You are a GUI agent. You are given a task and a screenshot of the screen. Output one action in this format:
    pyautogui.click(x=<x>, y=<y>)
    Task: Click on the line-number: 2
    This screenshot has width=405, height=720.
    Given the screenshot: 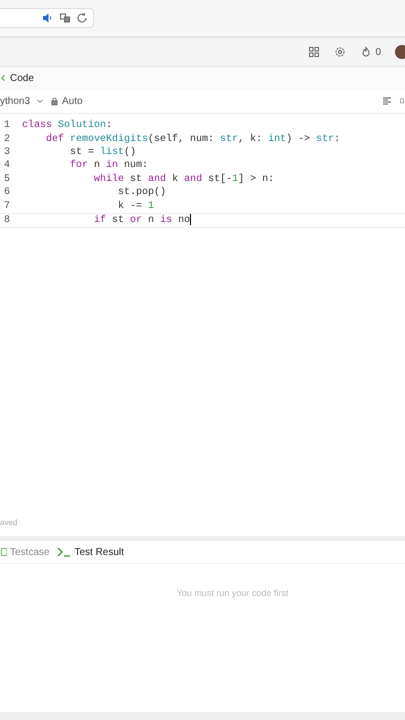 What is the action you would take?
    pyautogui.click(x=7, y=139)
    